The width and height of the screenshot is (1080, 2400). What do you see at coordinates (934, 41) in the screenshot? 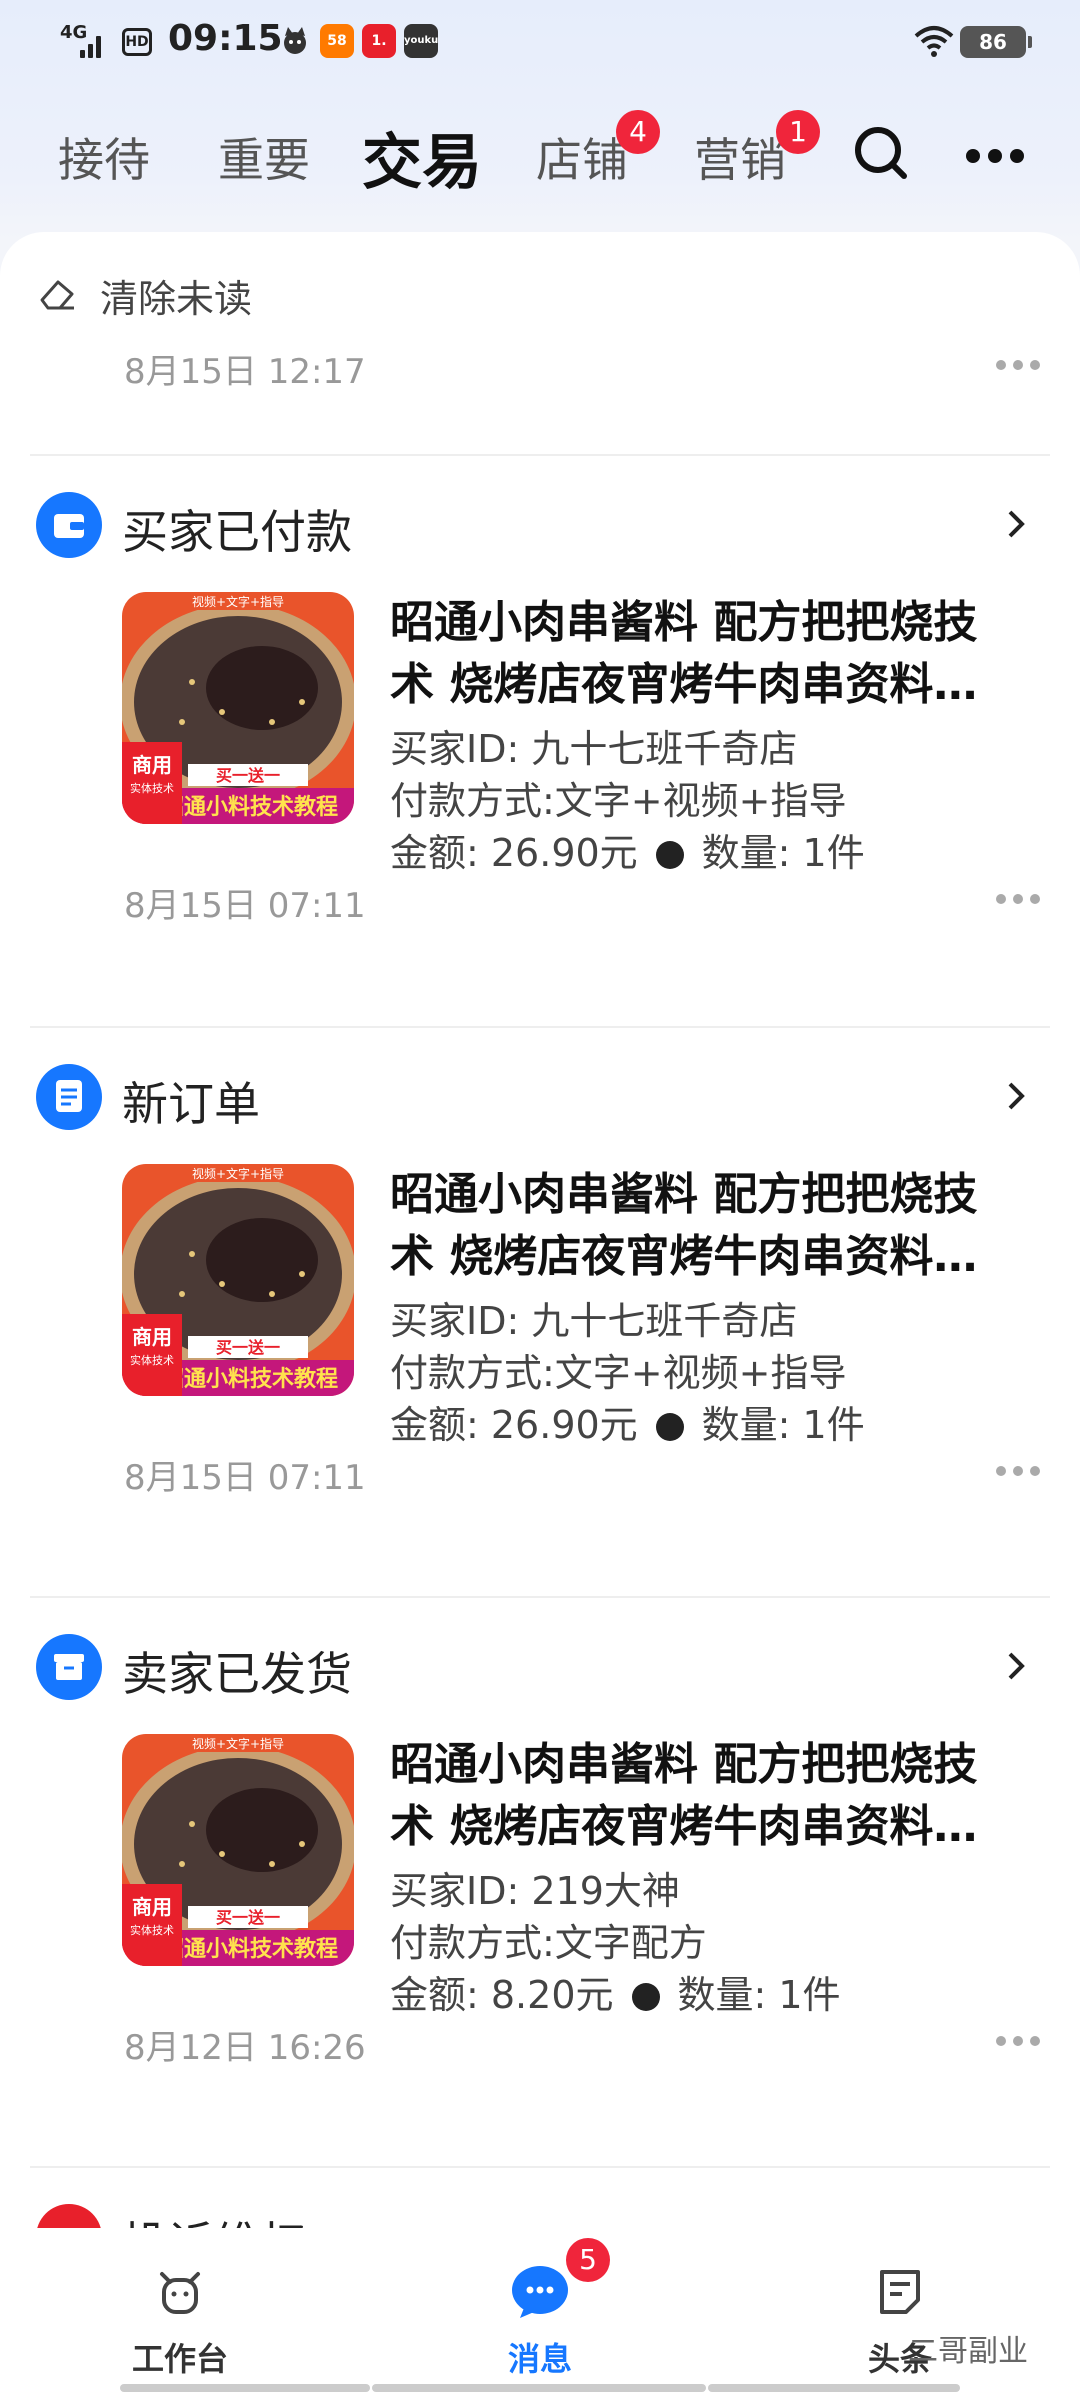
I see `wifi-icon` at bounding box center [934, 41].